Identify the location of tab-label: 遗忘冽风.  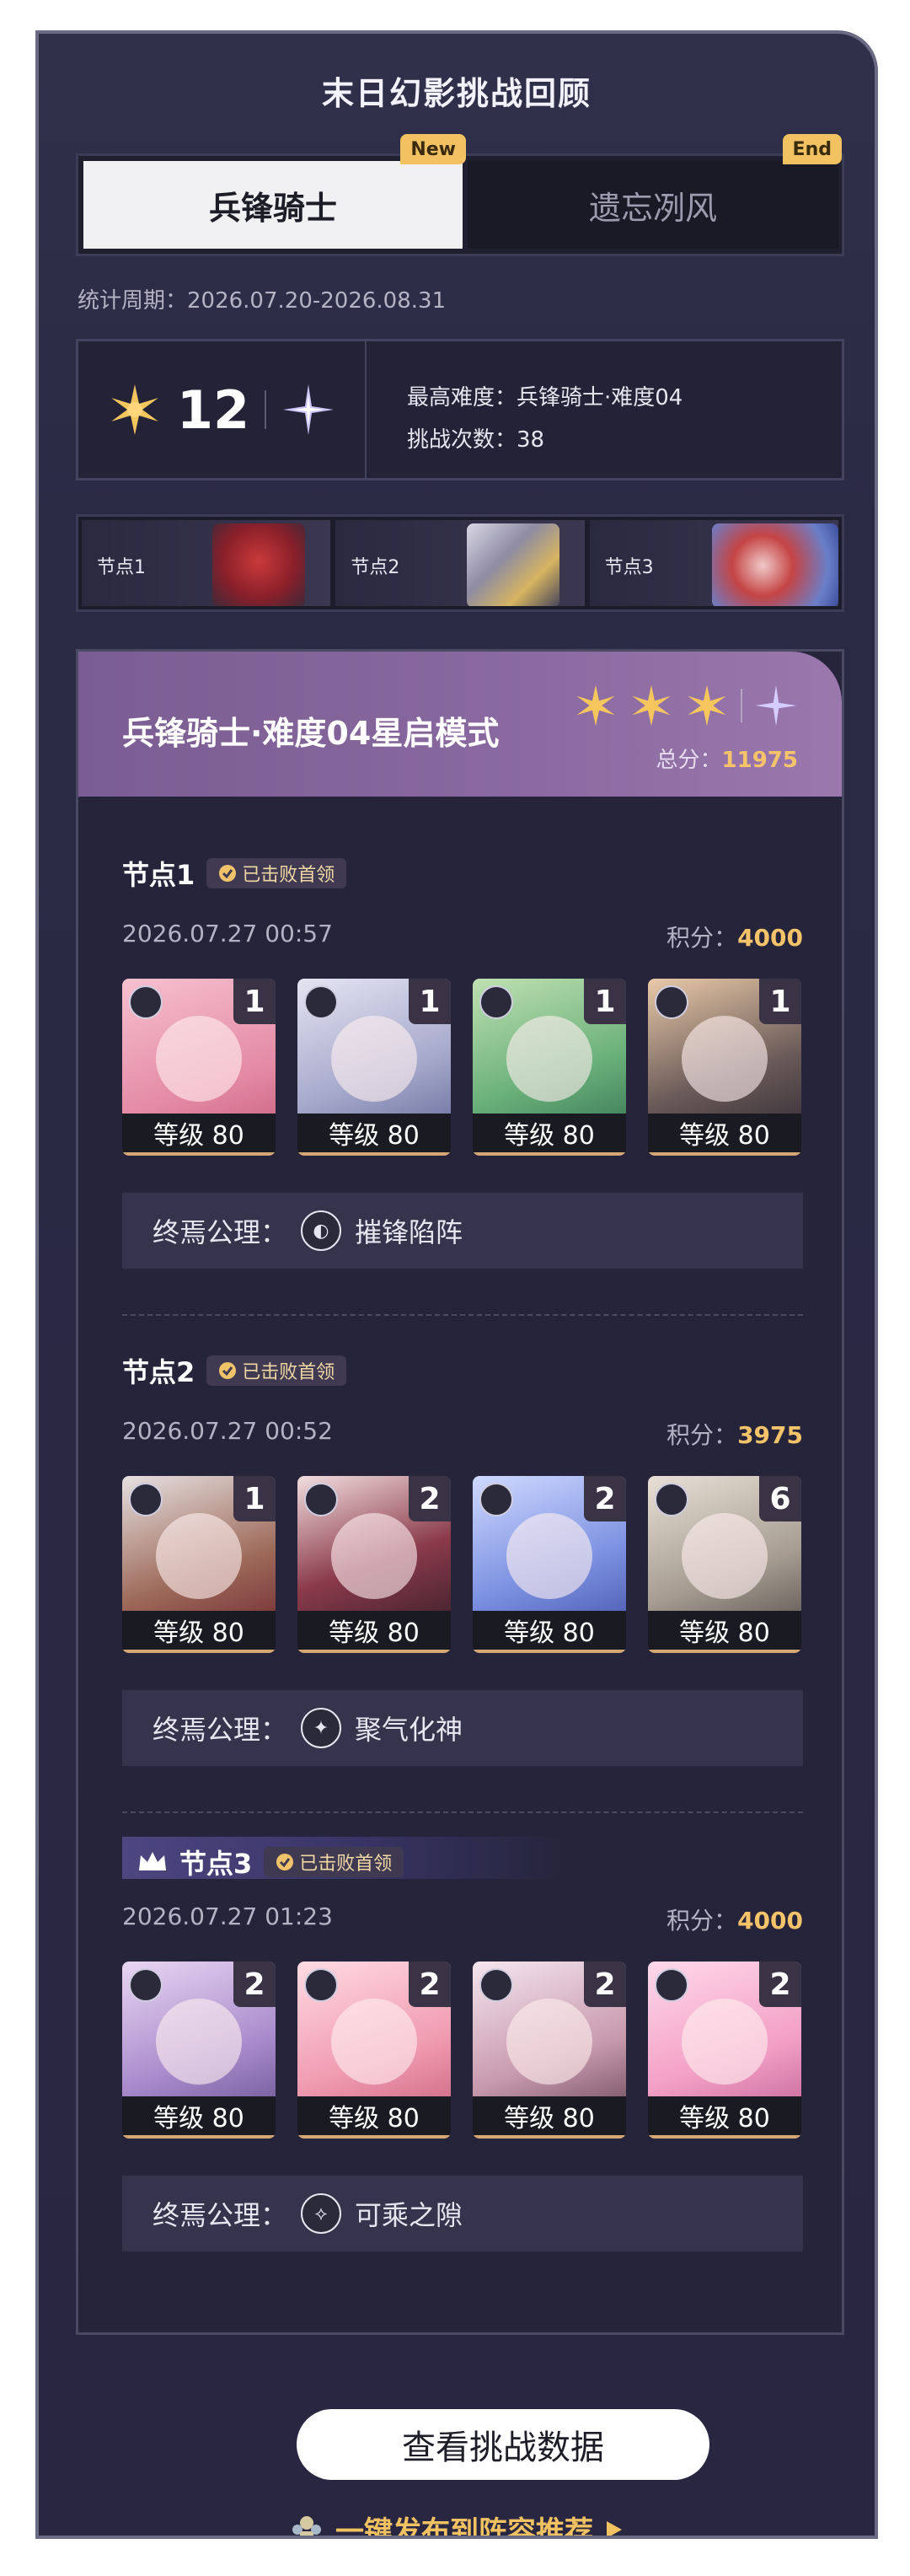
(652, 208).